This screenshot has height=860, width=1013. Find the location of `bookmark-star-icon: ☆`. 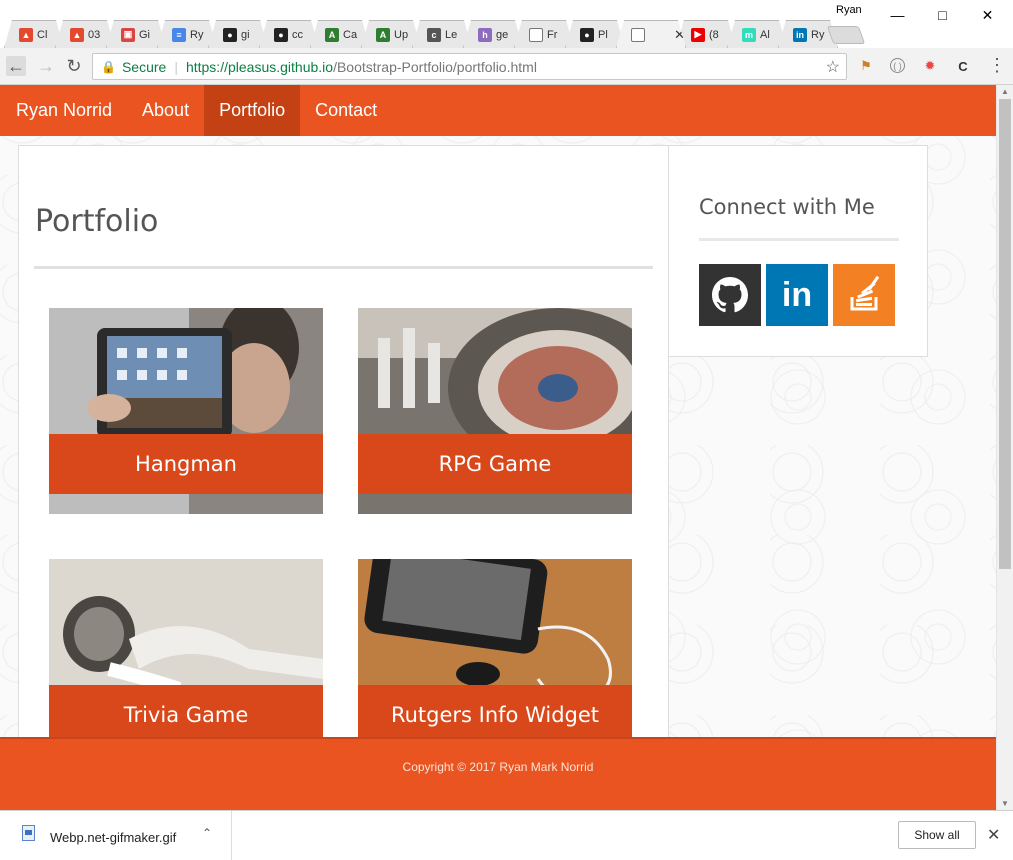

bookmark-star-icon: ☆ is located at coordinates (833, 67).